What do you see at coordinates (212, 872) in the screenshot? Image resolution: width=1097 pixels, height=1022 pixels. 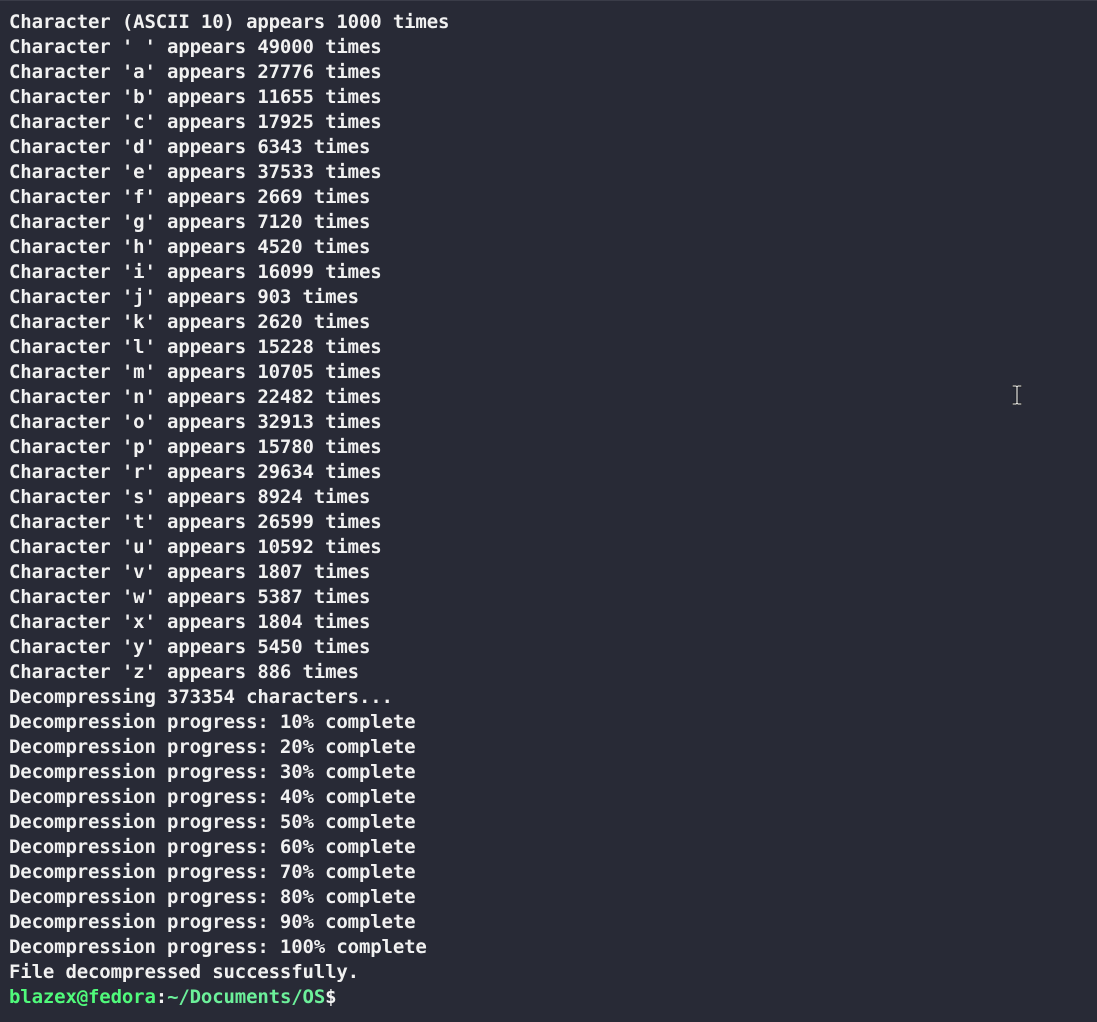 I see `output-line: Decompression progress: 70% complete` at bounding box center [212, 872].